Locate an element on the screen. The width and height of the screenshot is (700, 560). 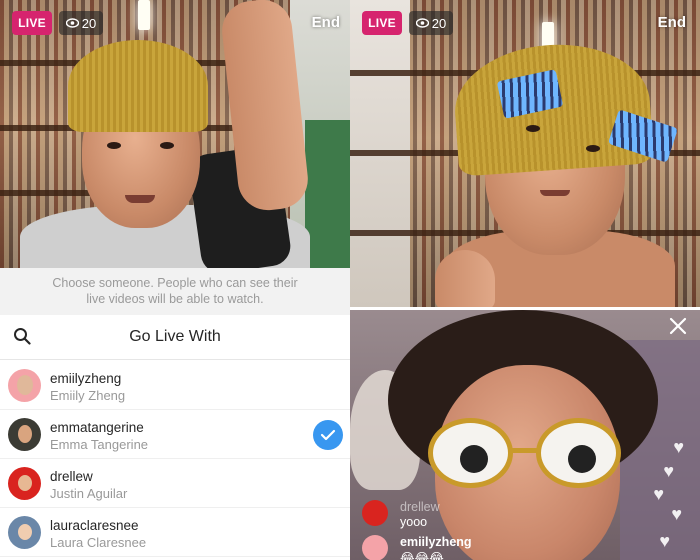
hint-line-1: Choose someone. People who can see their is located at coordinates (175, 283).